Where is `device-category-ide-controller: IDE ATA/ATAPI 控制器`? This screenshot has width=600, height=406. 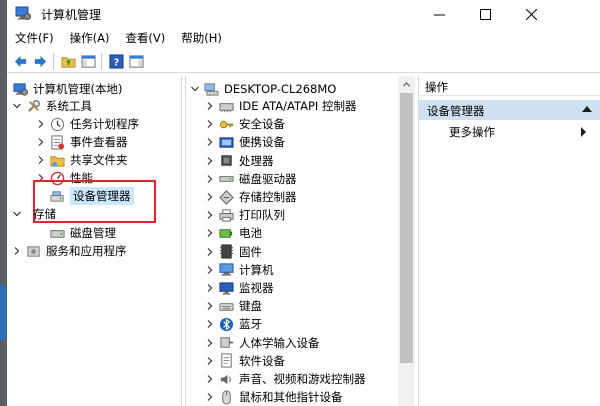
device-category-ide-controller: IDE ATA/ATAPI 控制器 is located at coordinates (280, 106).